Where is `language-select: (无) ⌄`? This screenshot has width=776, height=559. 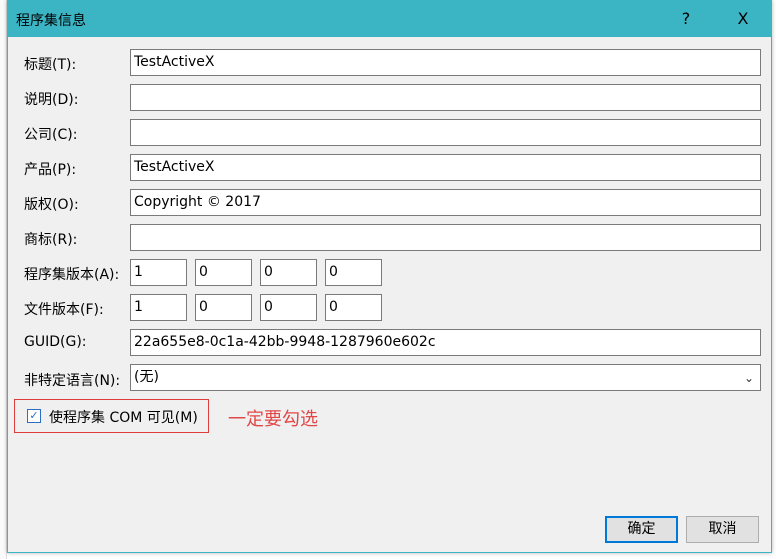 language-select: (无) ⌄ is located at coordinates (445, 377).